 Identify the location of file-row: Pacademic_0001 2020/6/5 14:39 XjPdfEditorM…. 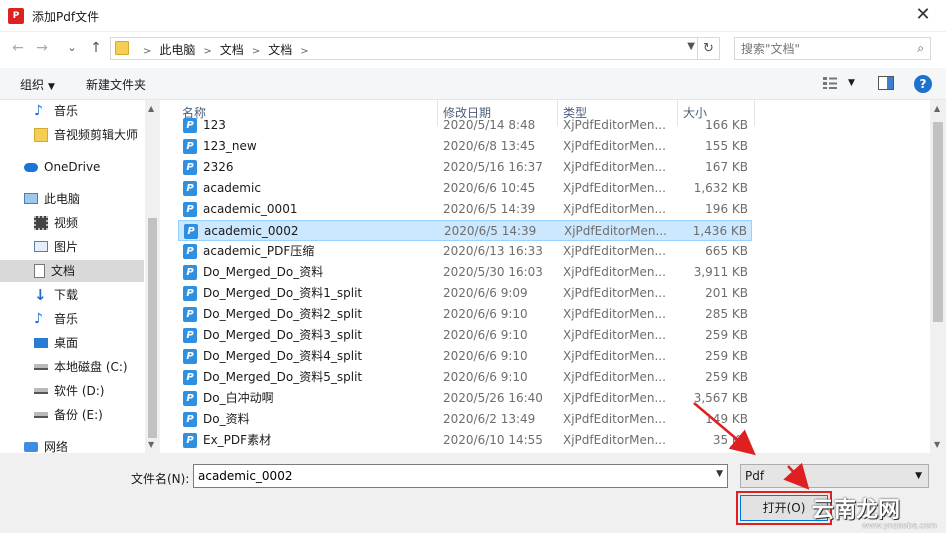
(465, 209).